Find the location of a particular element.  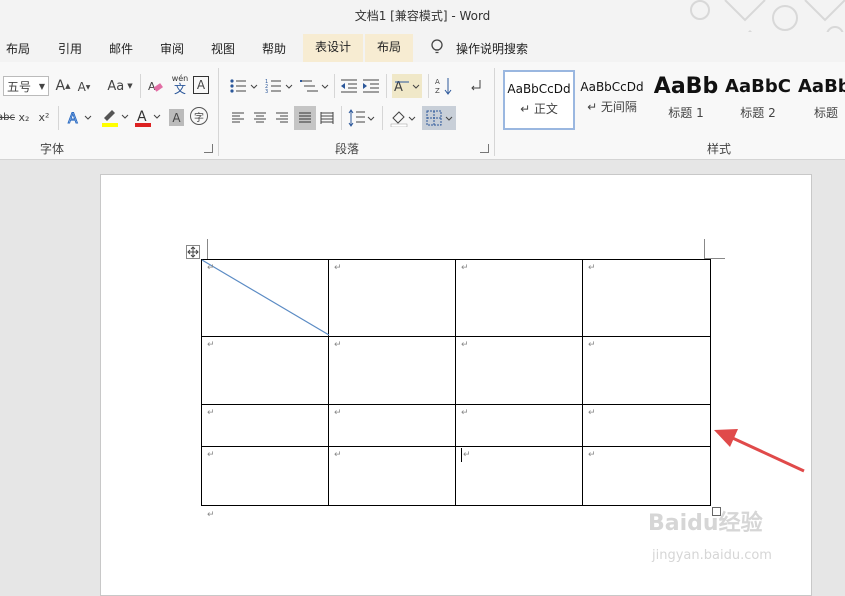

clear-formatting-icon: A is located at coordinates (155, 86).